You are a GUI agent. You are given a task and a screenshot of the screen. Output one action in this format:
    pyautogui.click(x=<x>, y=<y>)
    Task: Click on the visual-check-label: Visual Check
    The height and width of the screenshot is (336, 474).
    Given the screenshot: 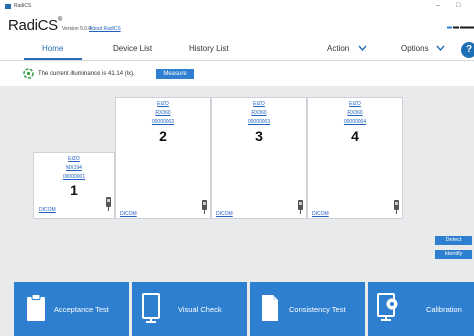 What is the action you would take?
    pyautogui.click(x=200, y=309)
    